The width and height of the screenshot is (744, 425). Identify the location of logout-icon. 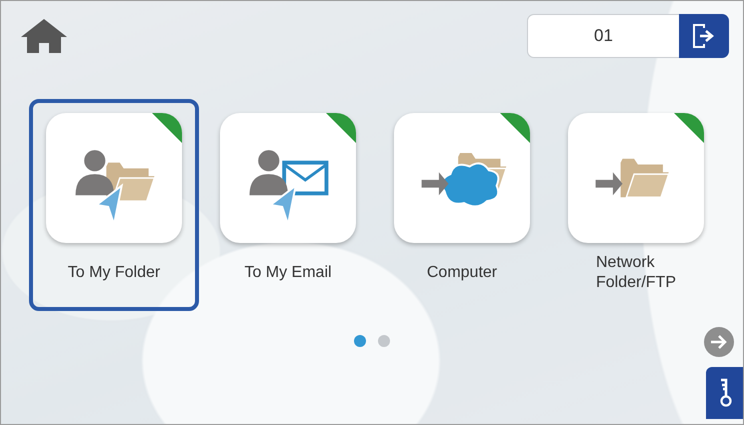
(704, 36).